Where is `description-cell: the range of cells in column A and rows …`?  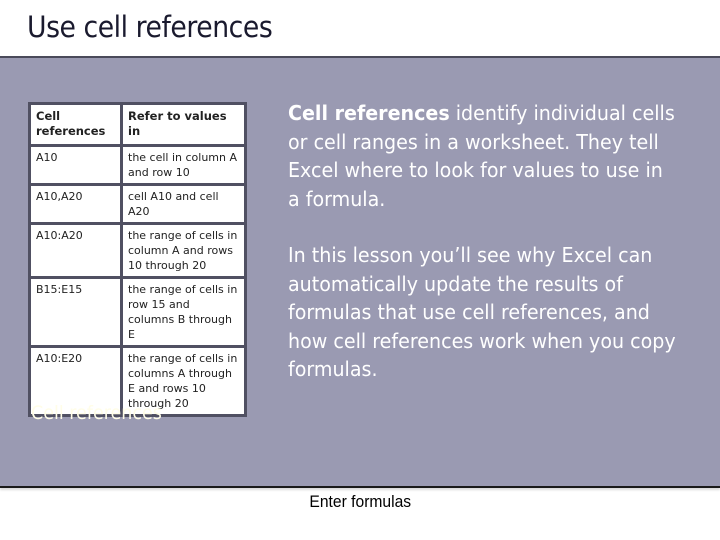
description-cell: the range of cells in column A and rows … is located at coordinates (183, 250).